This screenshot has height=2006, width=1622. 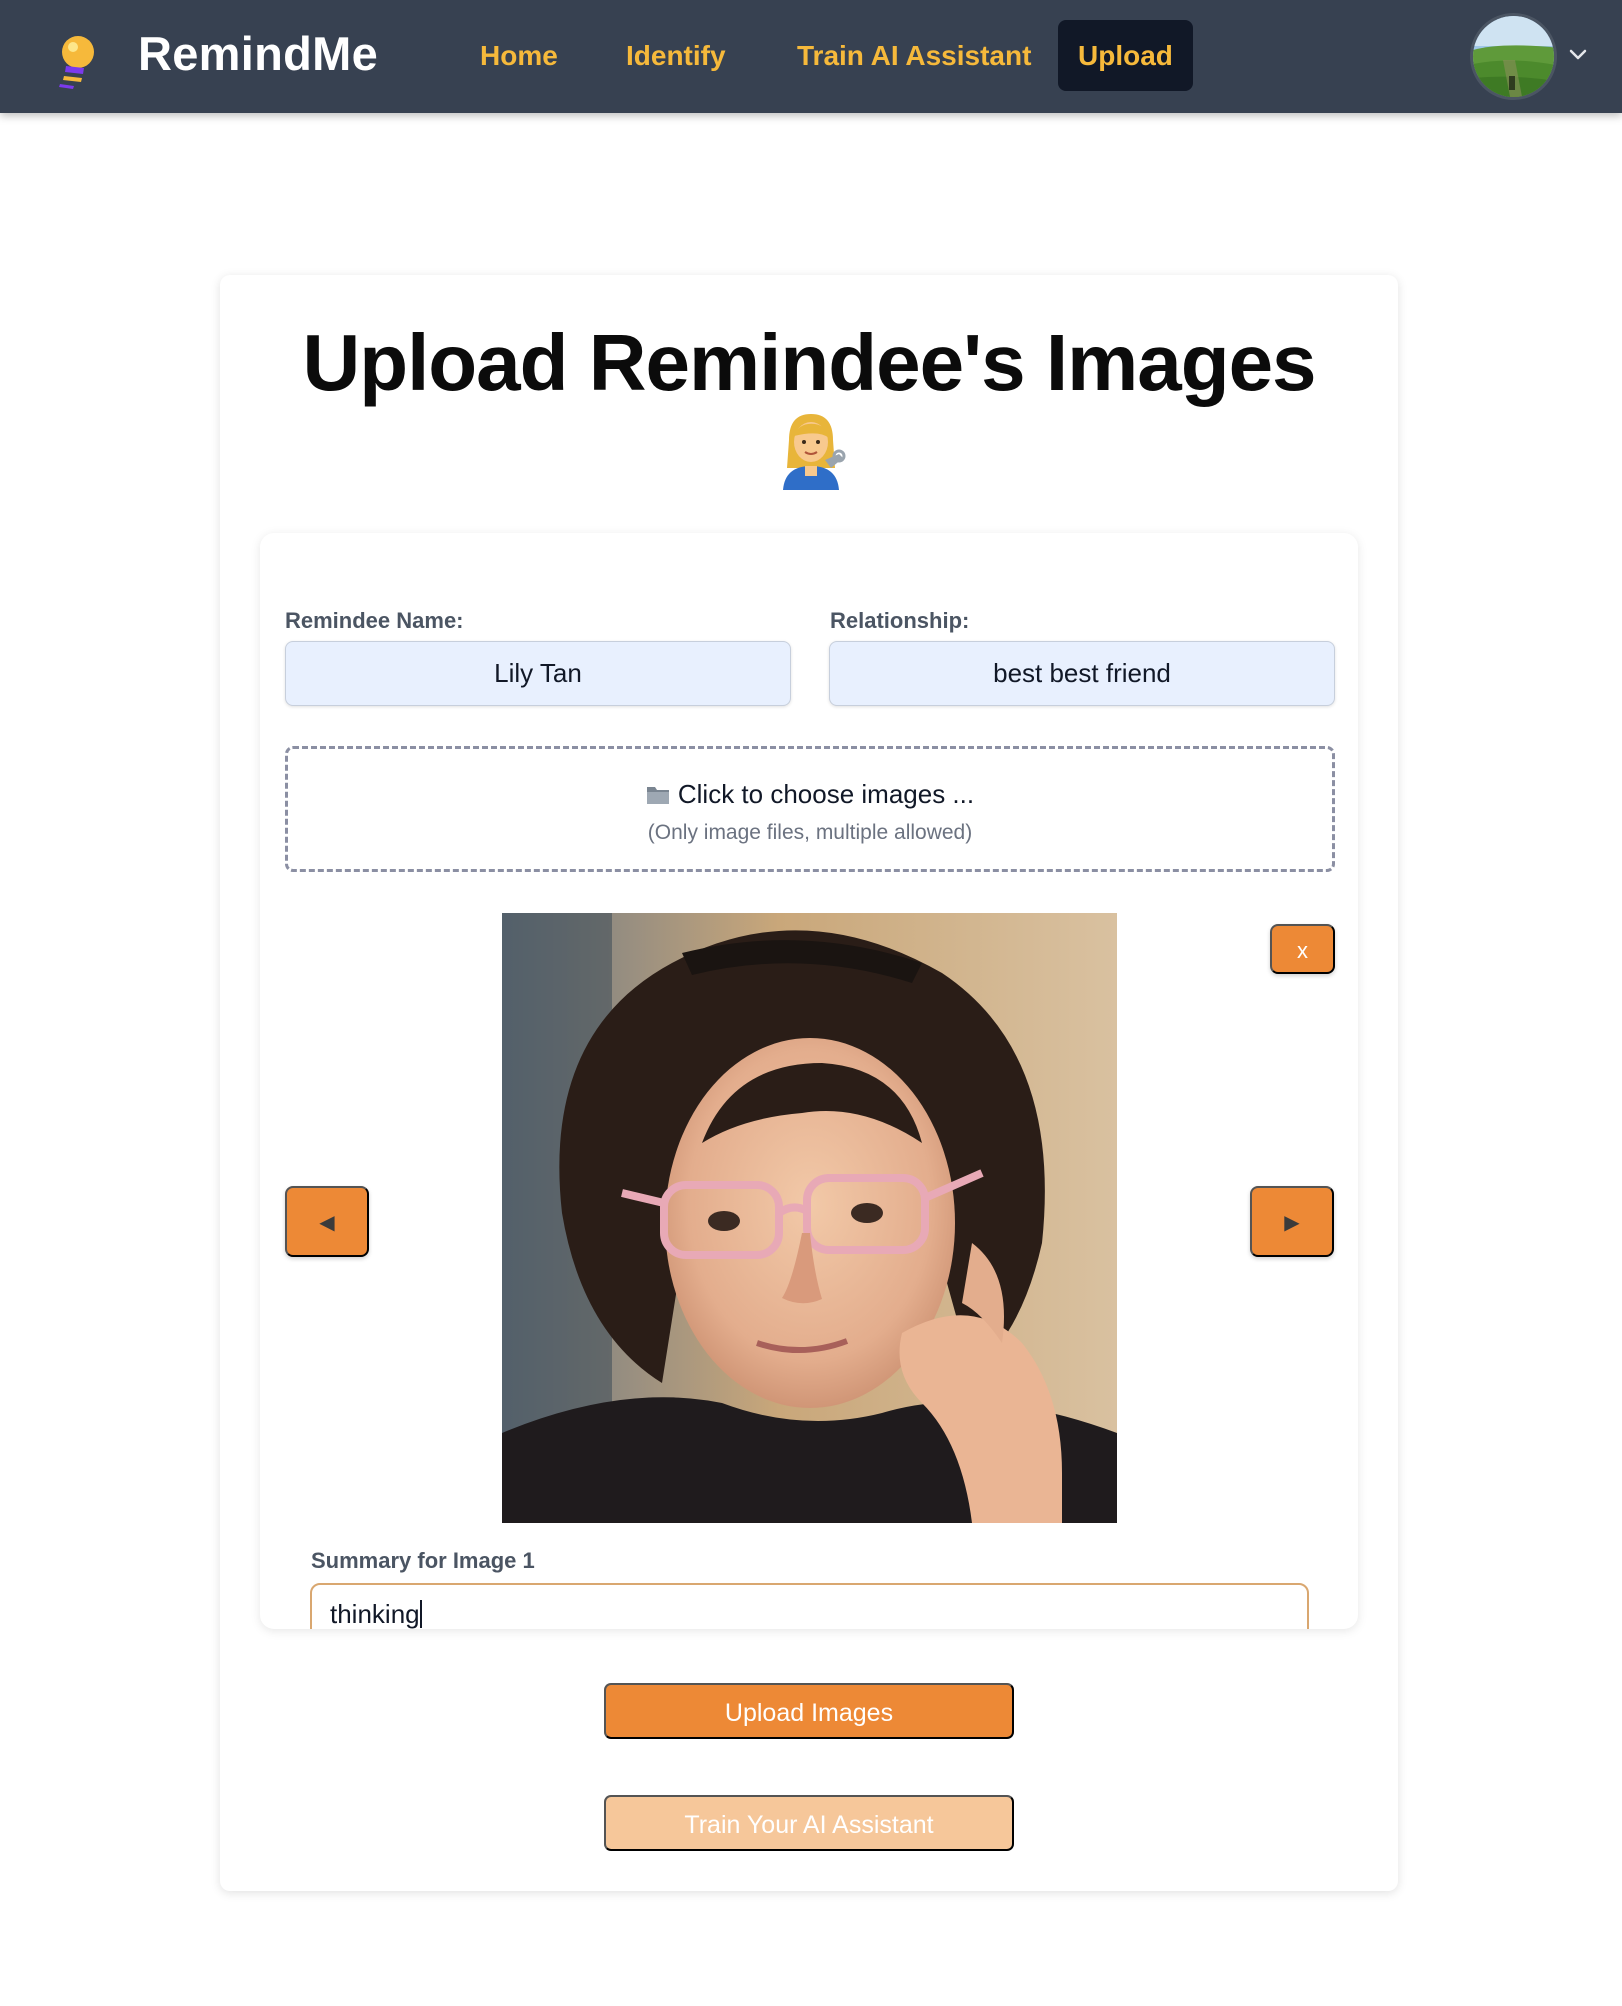 I want to click on summary-label: Summary for Image 1, so click(x=423, y=1560).